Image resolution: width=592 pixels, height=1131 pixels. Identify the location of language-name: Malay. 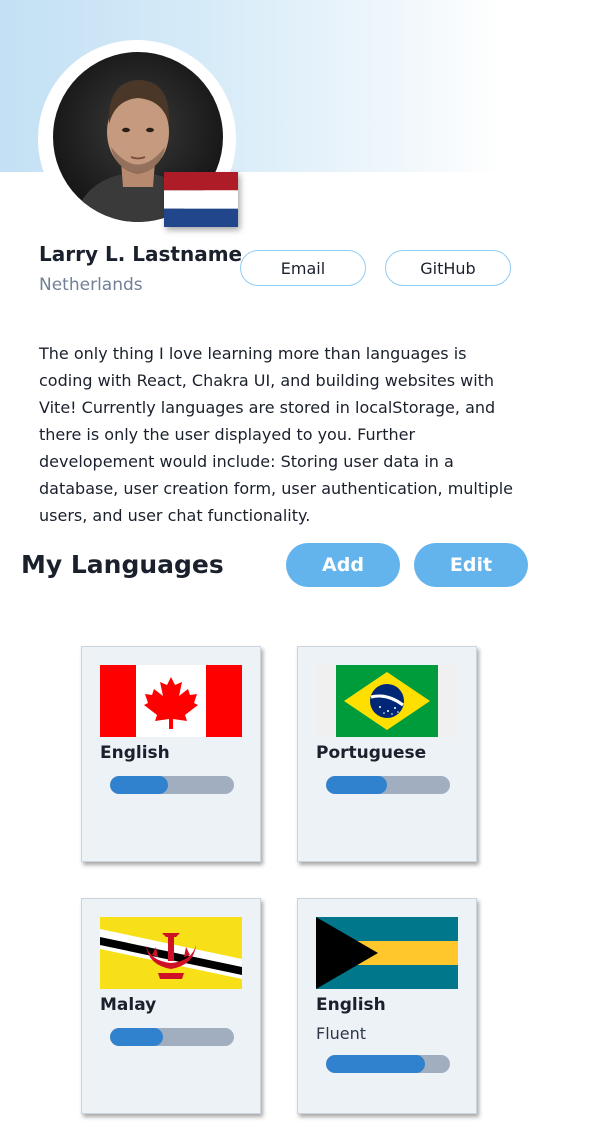
(128, 1005).